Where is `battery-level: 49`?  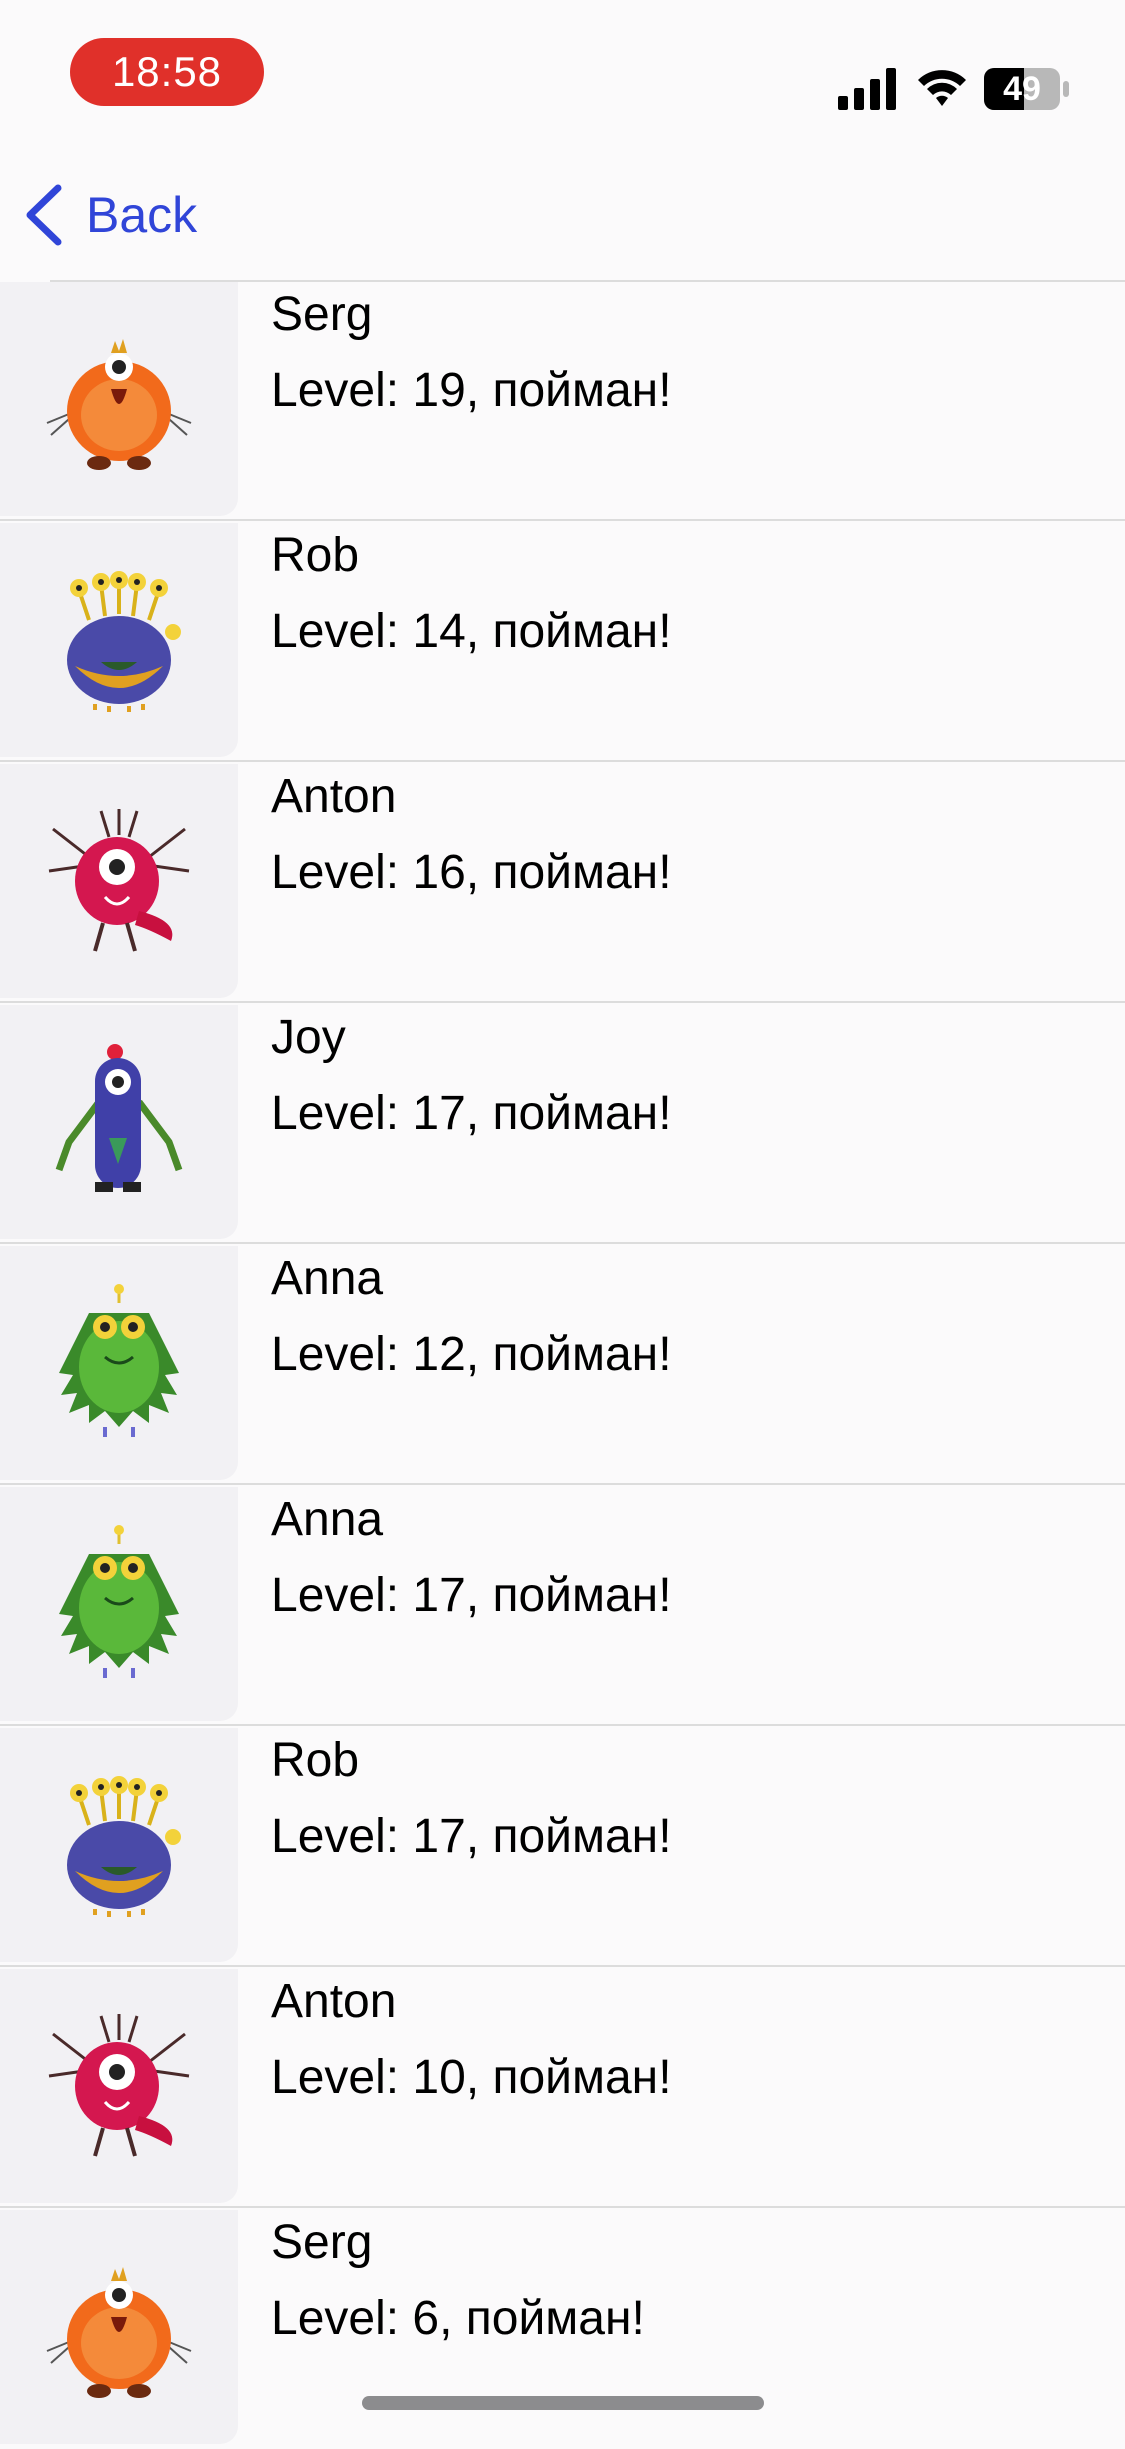 battery-level: 49 is located at coordinates (1022, 89).